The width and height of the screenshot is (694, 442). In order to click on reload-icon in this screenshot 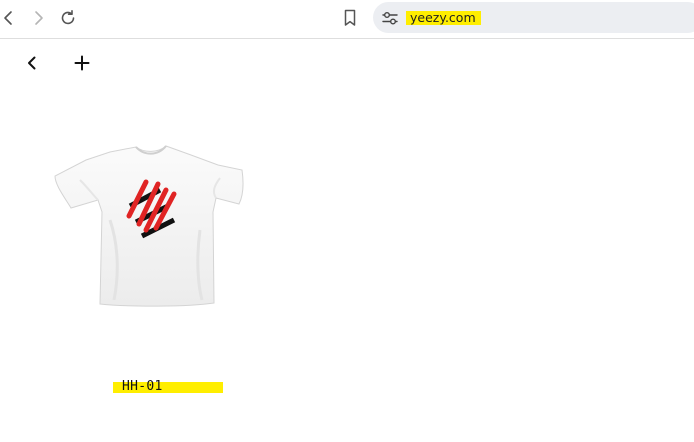, I will do `click(68, 17)`.